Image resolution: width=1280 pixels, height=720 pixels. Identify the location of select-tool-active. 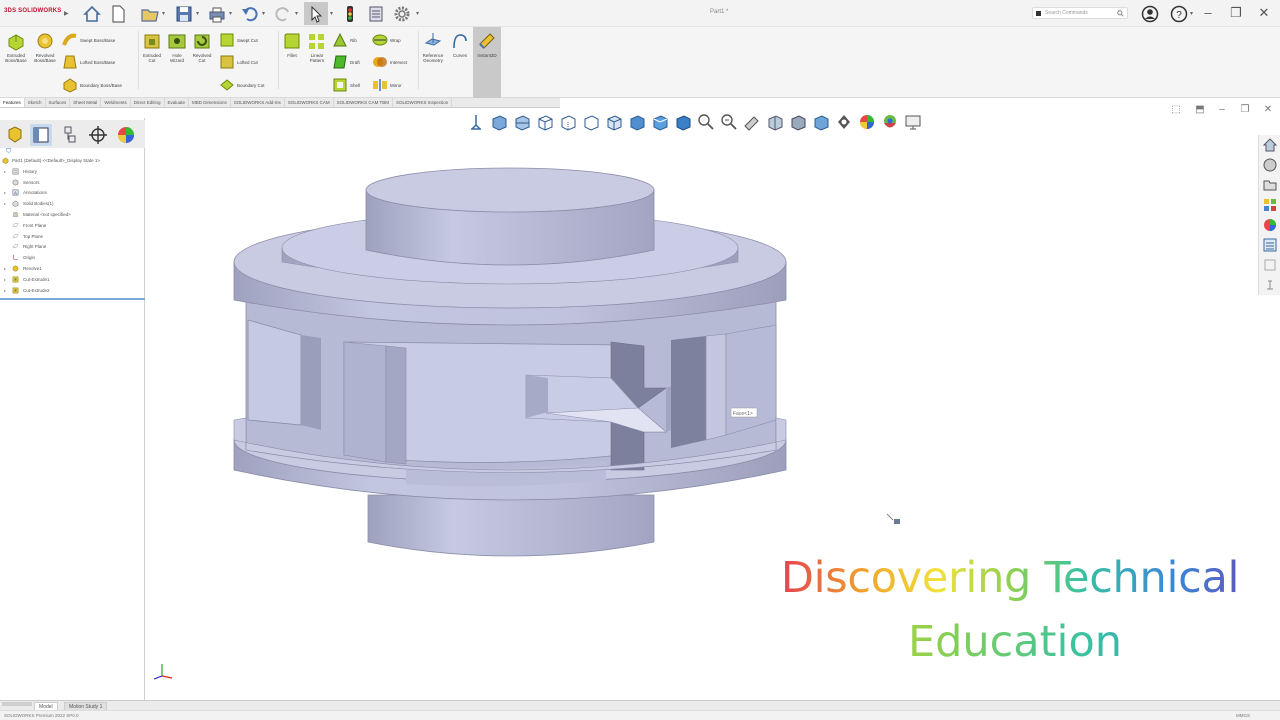
(316, 13).